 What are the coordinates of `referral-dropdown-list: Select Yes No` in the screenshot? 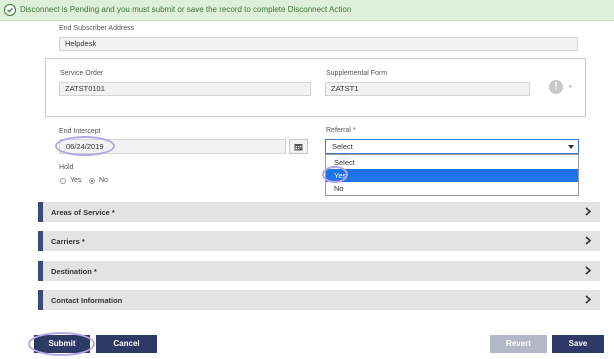 It's located at (452, 175).